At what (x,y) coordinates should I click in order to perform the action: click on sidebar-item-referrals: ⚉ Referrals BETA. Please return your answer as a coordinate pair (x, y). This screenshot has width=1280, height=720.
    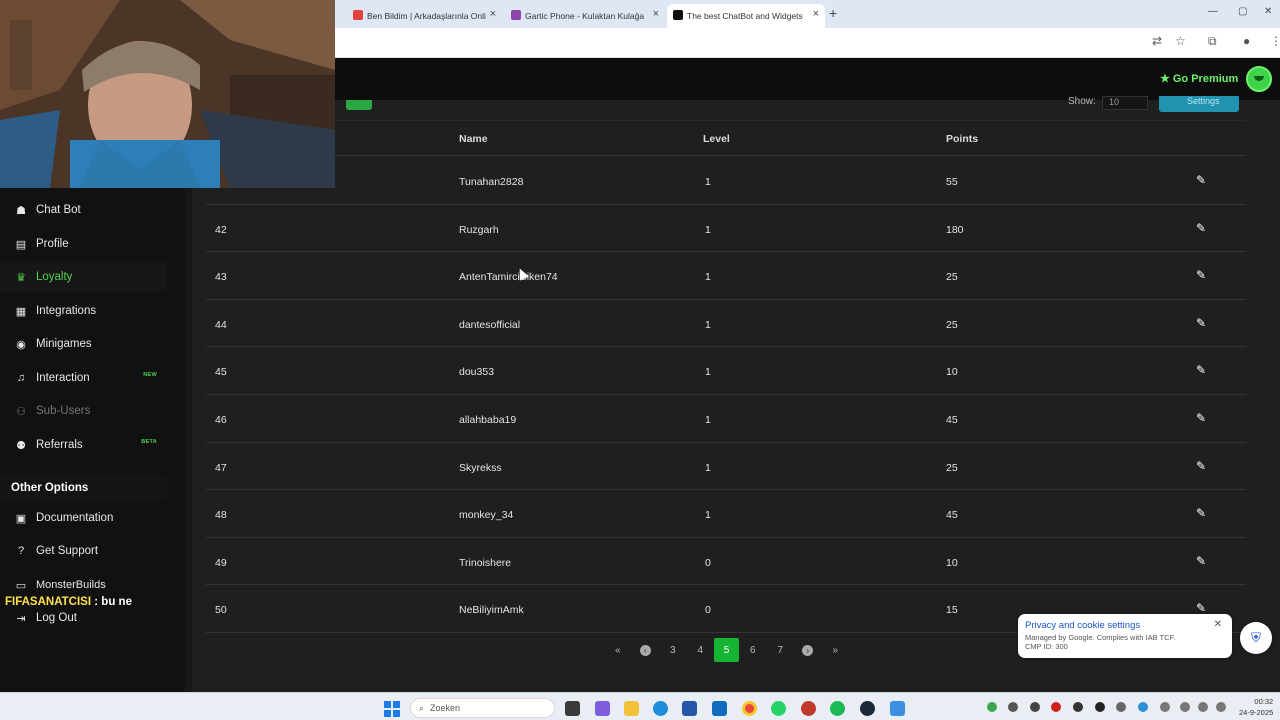
    Looking at the image, I should click on (83, 445).